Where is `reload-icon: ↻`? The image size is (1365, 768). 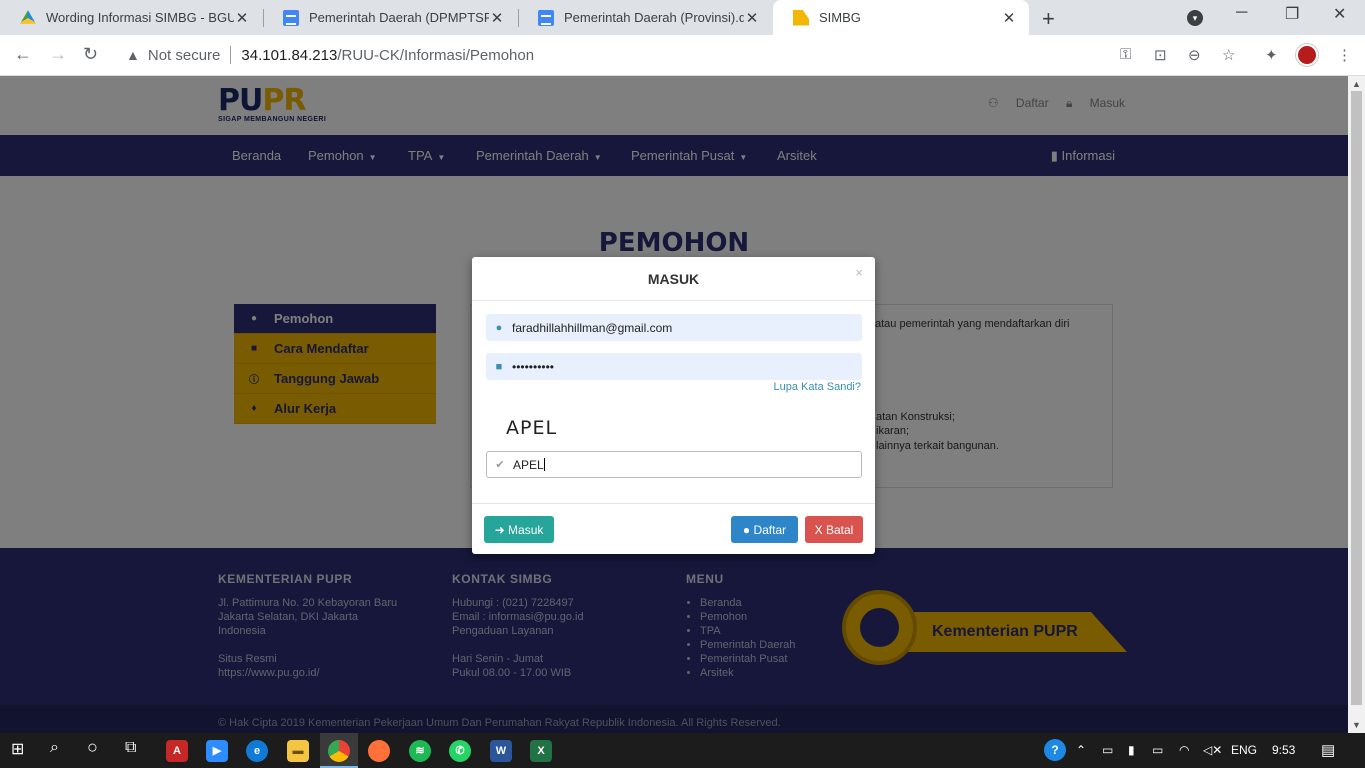
reload-icon: ↻ is located at coordinates (90, 54).